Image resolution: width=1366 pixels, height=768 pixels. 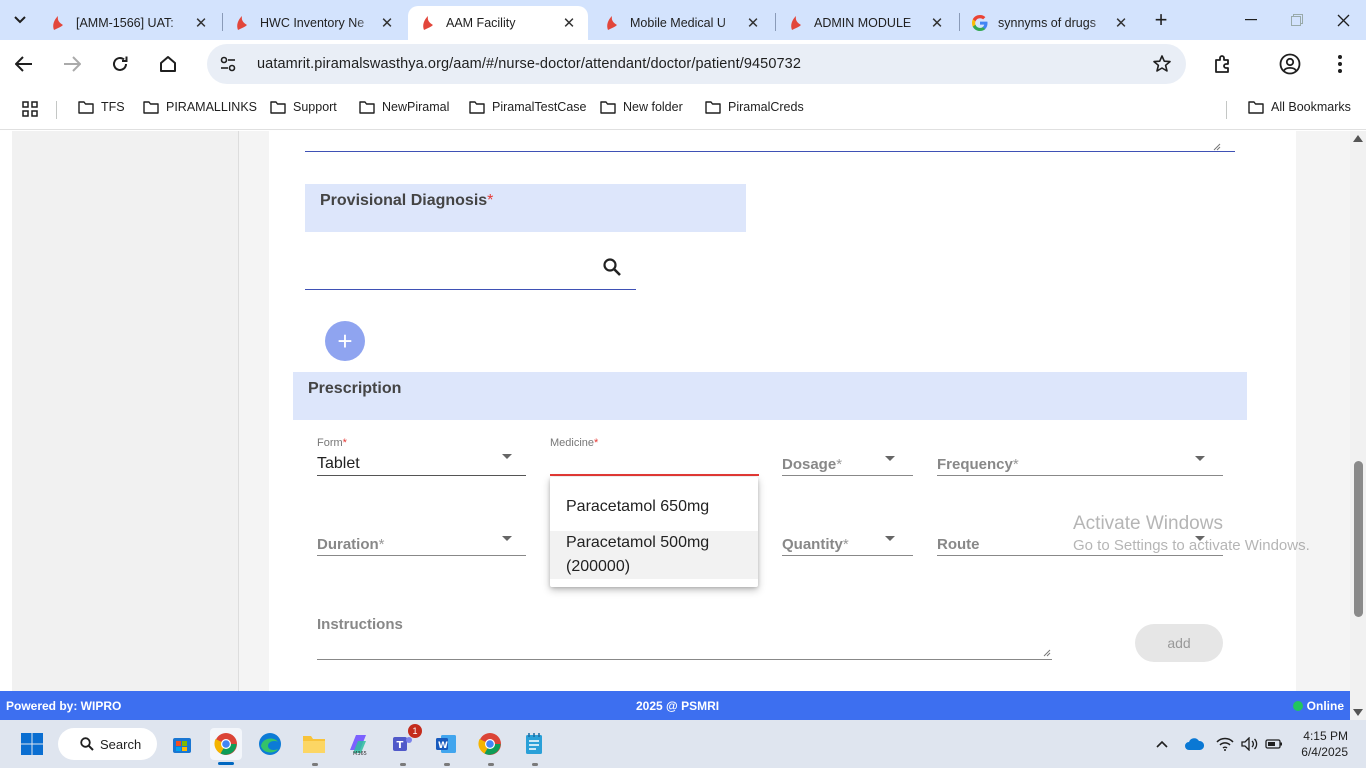 What do you see at coordinates (847, 458) in the screenshot?
I see `dosage-select: Dosage*` at bounding box center [847, 458].